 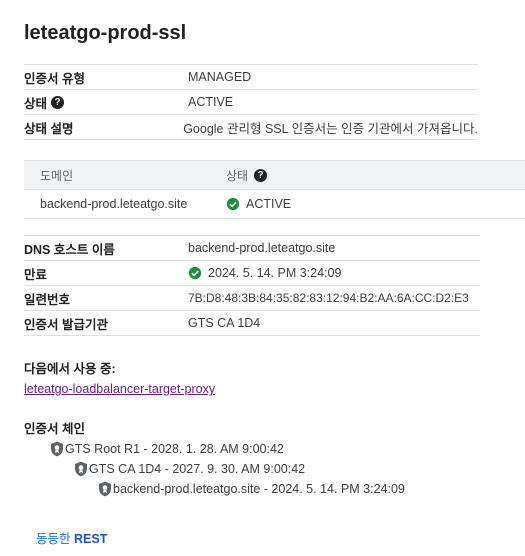 I want to click on page-title: leteatgo-prod-ssl, so click(x=105, y=33).